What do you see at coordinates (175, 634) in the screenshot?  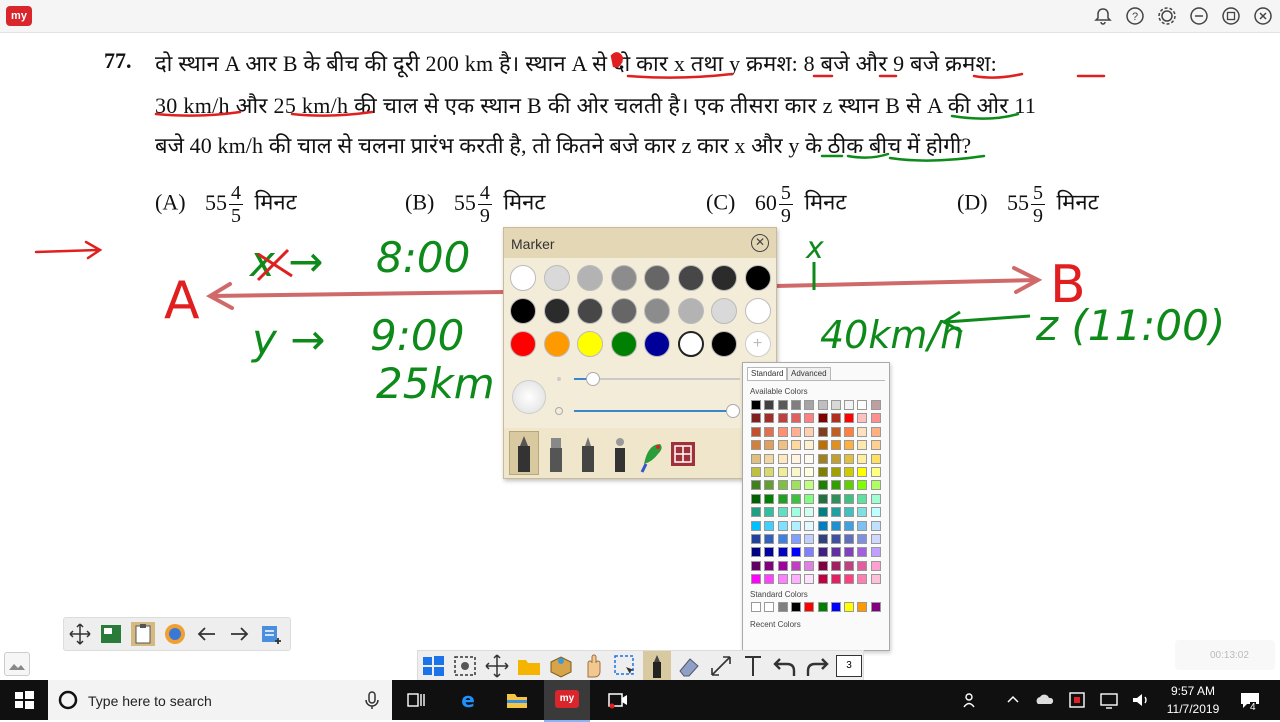 I see `browser-icon` at bounding box center [175, 634].